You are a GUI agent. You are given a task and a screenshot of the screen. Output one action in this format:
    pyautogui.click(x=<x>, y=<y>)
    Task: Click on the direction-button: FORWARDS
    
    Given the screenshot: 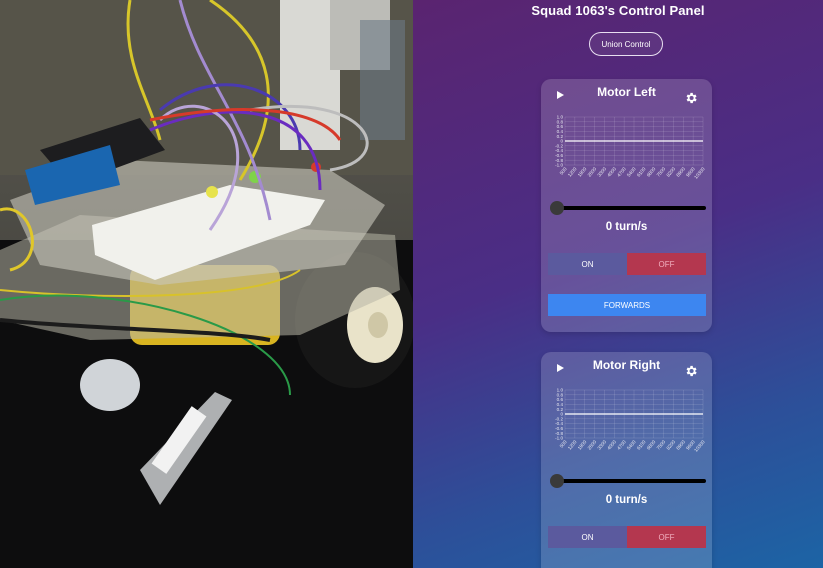 What is the action you would take?
    pyautogui.click(x=627, y=305)
    